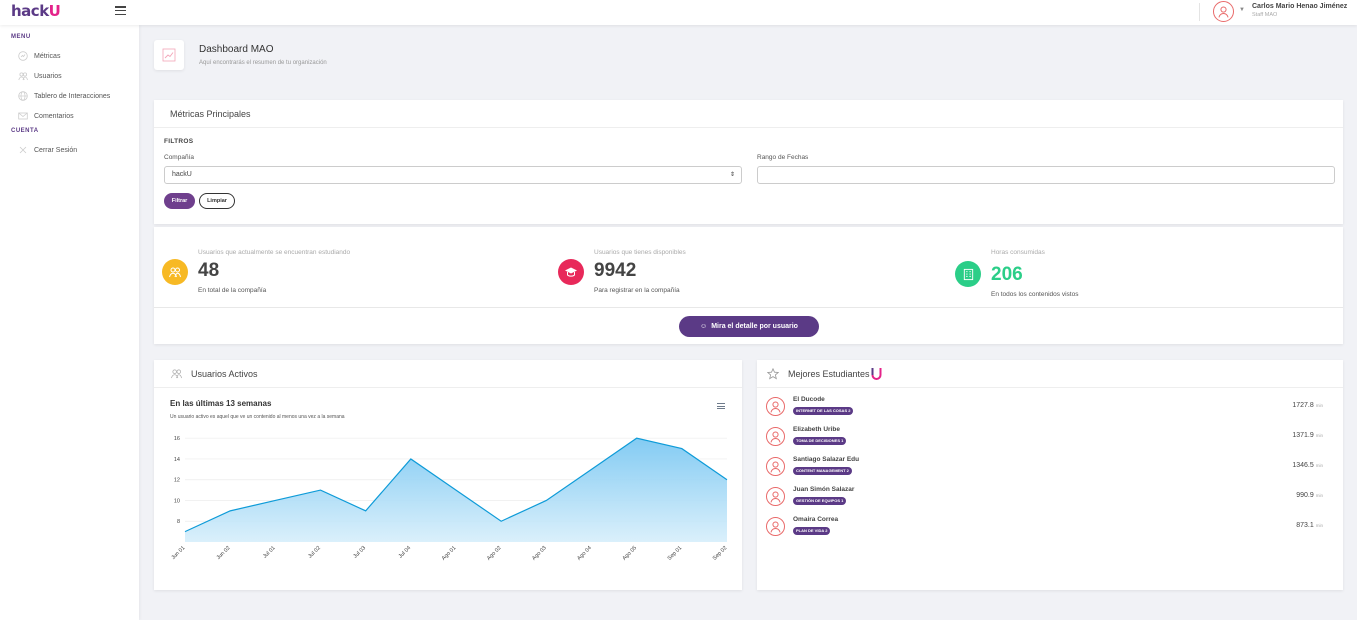 The width and height of the screenshot is (1357, 620). Describe the element at coordinates (826, 459) in the screenshot. I see `student-name: Santiago Salazar Edu` at that location.